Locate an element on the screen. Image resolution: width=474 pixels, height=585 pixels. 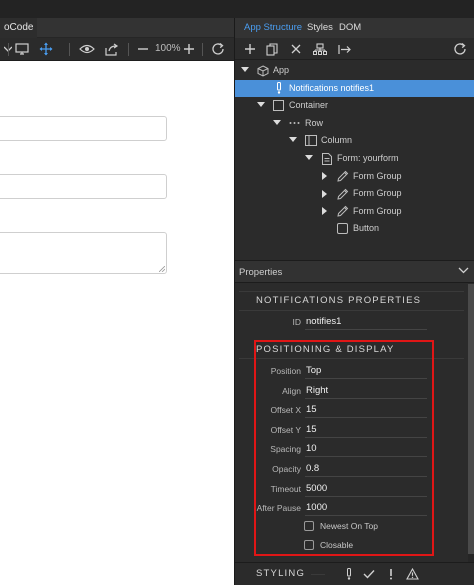
checkmark-icon is located at coordinates (369, 574).